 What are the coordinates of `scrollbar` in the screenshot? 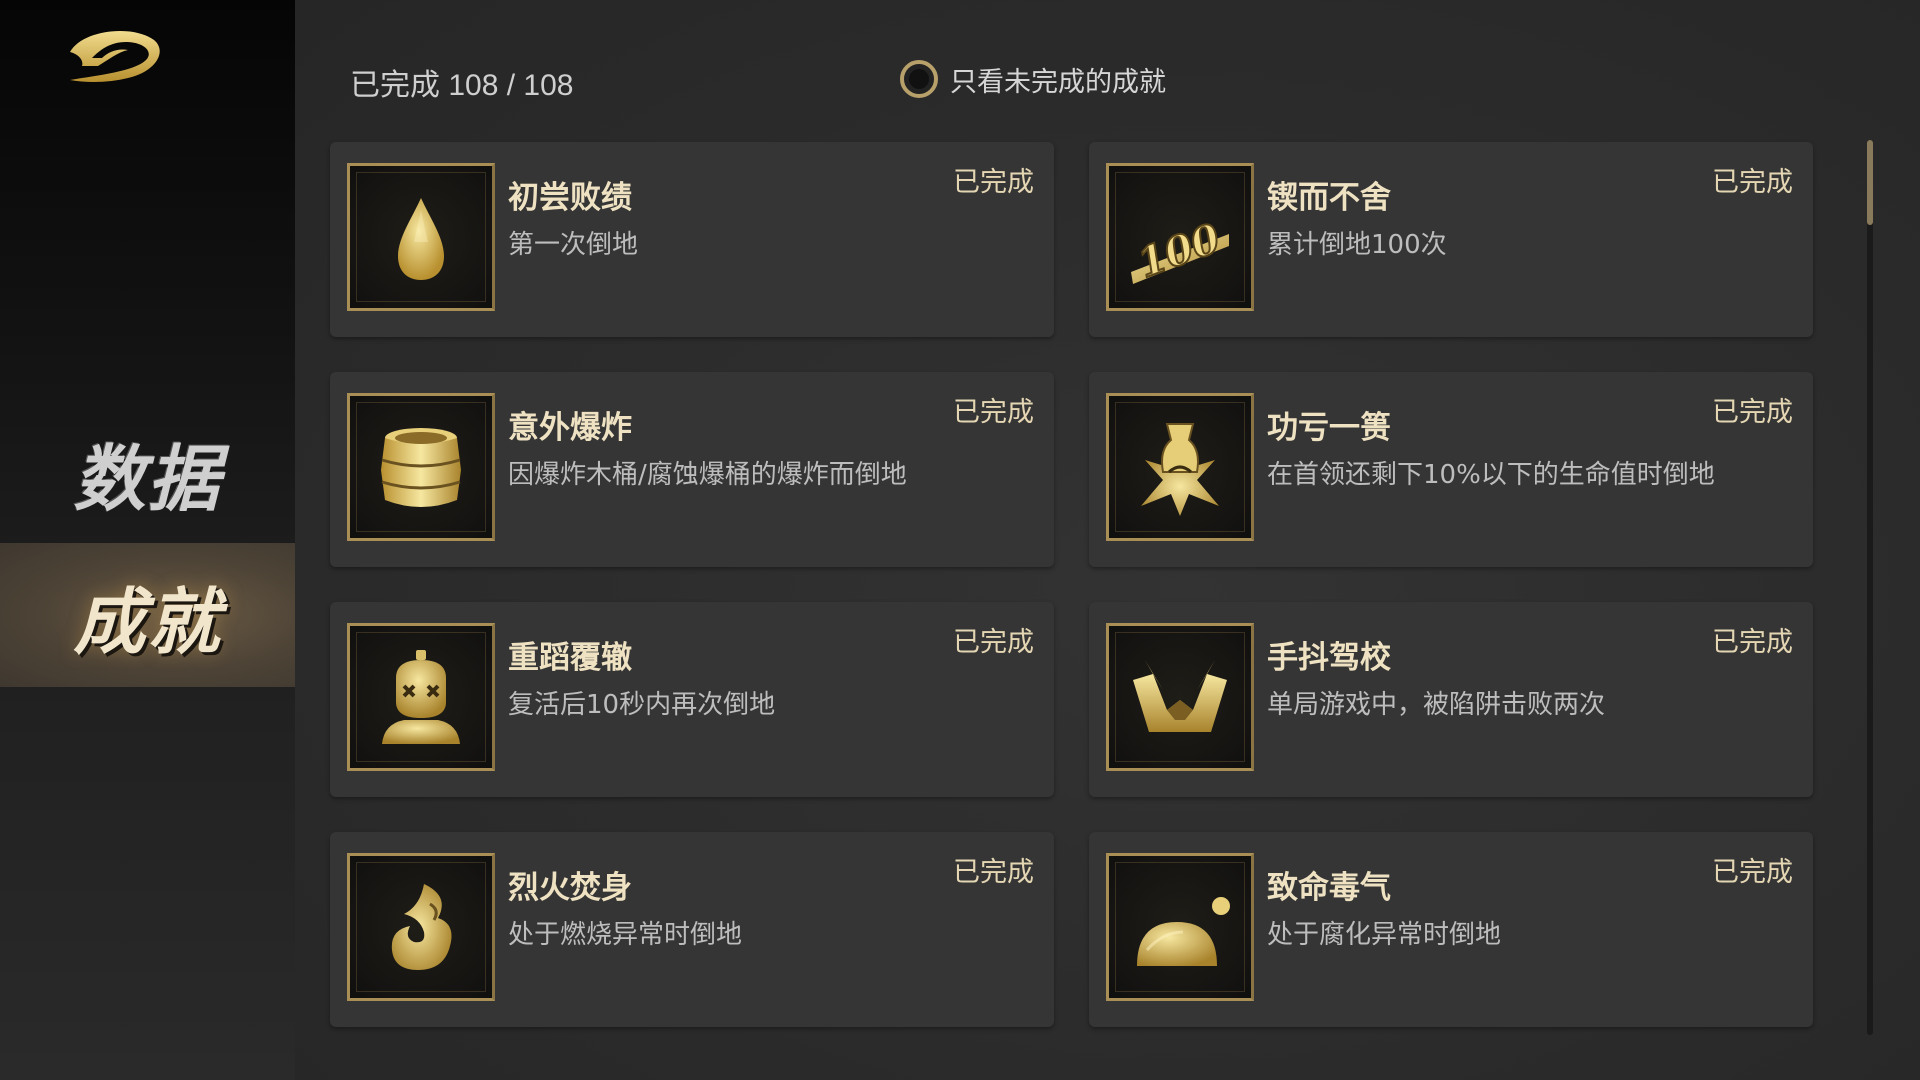 It's located at (1870, 587).